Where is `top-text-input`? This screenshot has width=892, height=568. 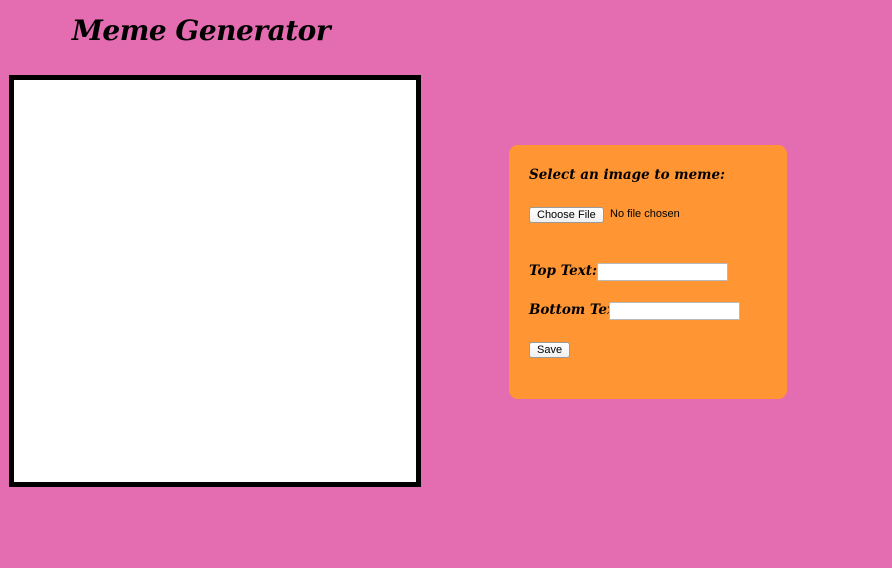 top-text-input is located at coordinates (662, 272).